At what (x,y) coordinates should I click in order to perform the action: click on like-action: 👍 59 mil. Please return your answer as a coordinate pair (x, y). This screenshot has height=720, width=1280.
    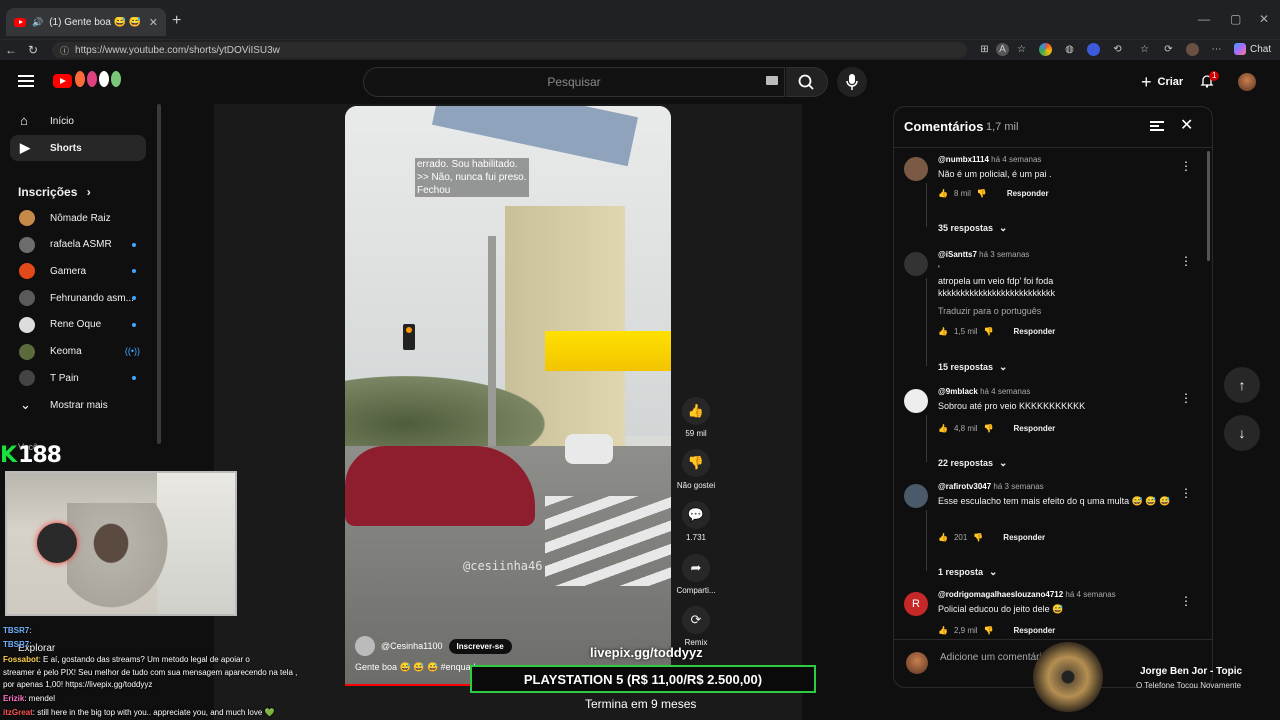
    Looking at the image, I should click on (696, 417).